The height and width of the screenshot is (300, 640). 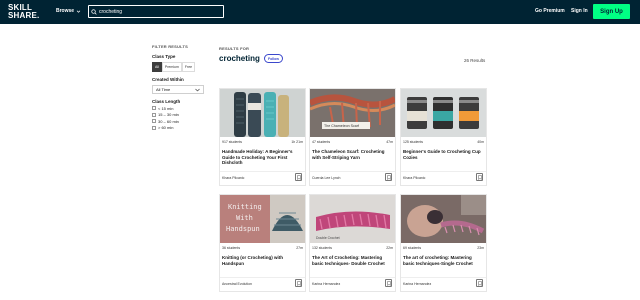 I want to click on student-count: 125 students, so click(x=413, y=142).